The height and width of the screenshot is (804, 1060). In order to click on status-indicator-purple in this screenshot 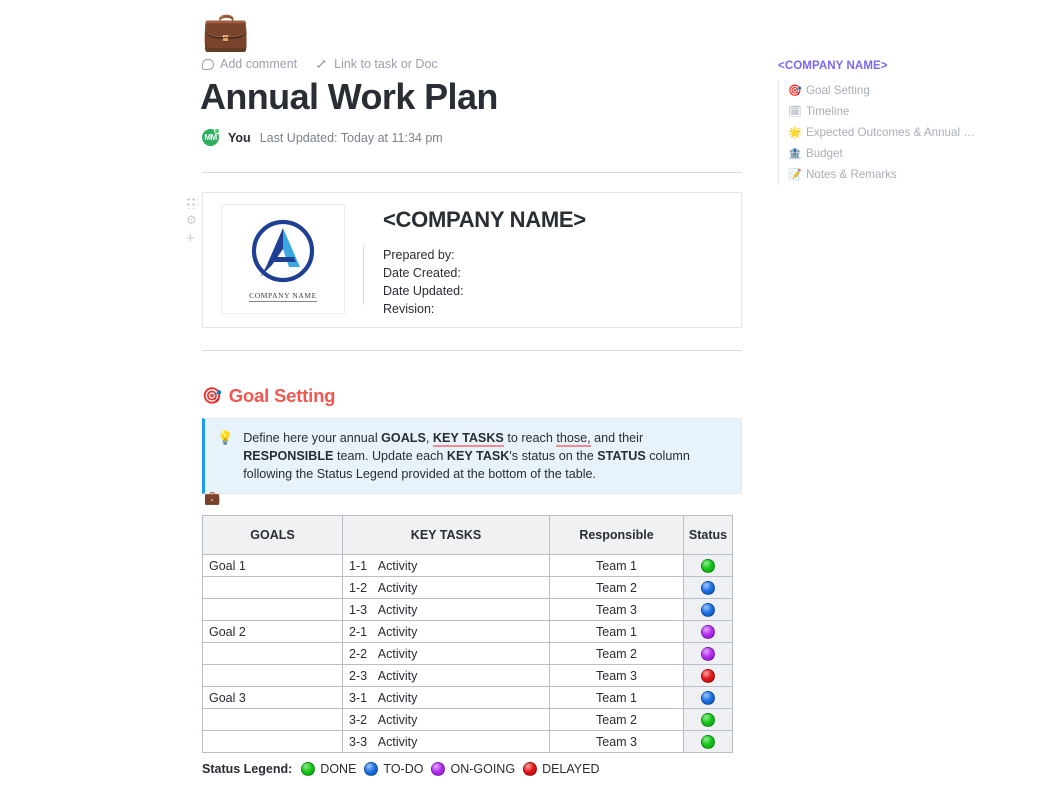, I will do `click(708, 653)`.